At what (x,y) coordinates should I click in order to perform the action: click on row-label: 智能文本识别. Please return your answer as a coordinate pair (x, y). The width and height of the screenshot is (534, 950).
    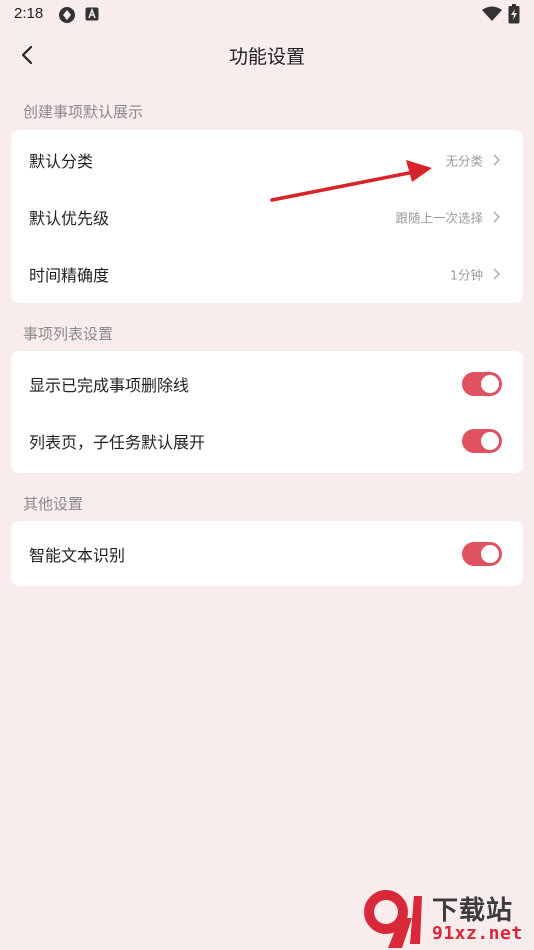
    Looking at the image, I should click on (77, 555).